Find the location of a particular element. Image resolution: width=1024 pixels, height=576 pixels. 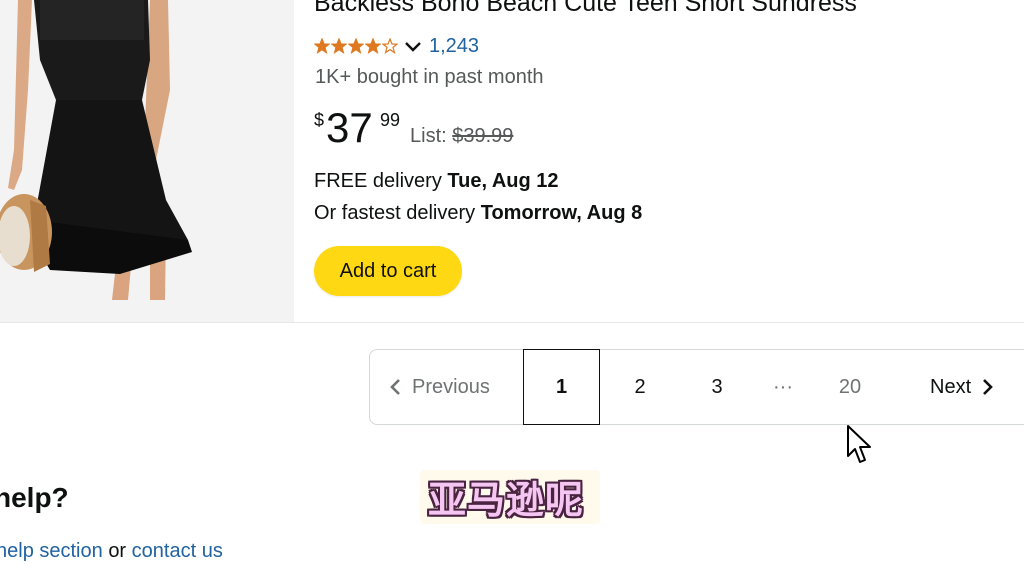

price-whole: 37 is located at coordinates (349, 127).